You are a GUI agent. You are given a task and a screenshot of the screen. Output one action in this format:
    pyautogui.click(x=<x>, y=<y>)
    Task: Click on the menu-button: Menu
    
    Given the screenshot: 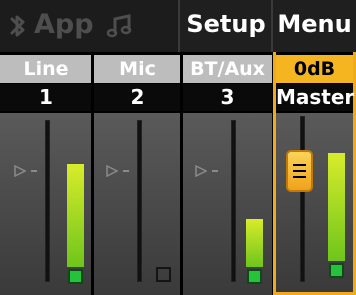 What is the action you would take?
    pyautogui.click(x=314, y=26)
    